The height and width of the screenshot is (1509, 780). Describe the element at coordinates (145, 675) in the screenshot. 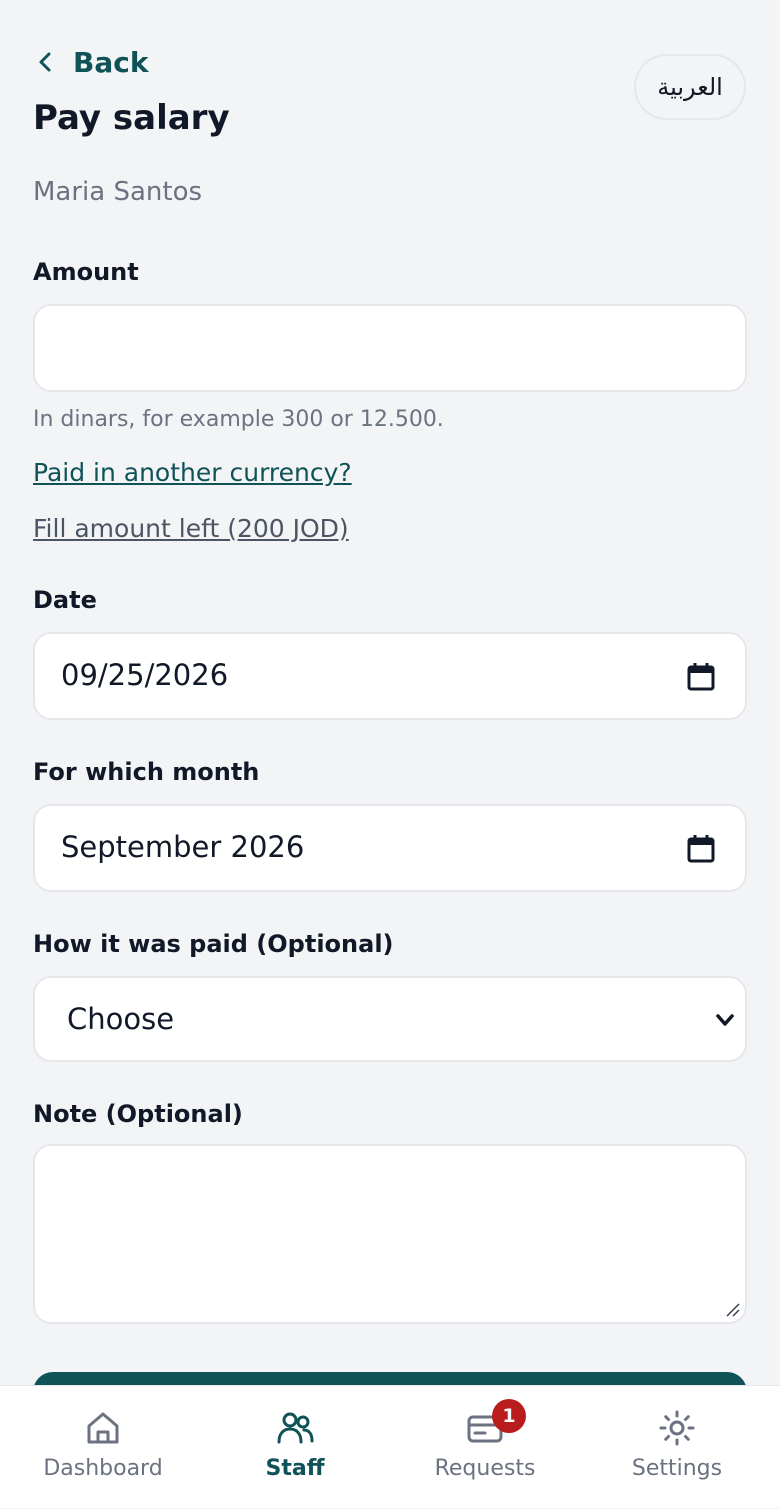

I see `date-value: 09/25/2026` at that location.